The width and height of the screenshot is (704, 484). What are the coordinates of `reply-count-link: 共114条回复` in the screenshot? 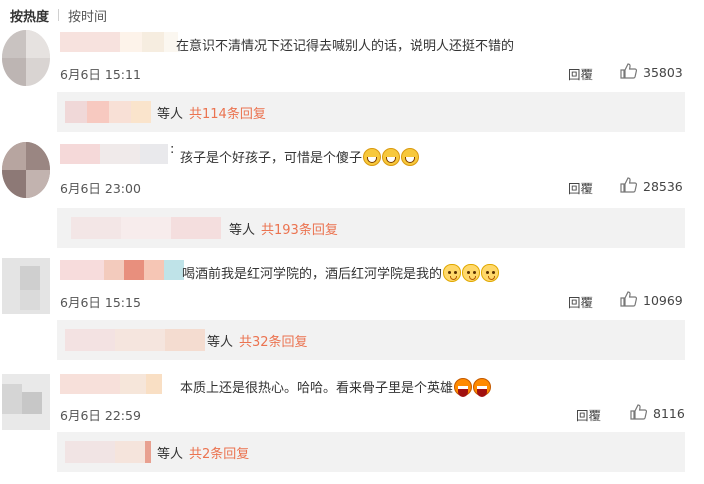 It's located at (227, 114).